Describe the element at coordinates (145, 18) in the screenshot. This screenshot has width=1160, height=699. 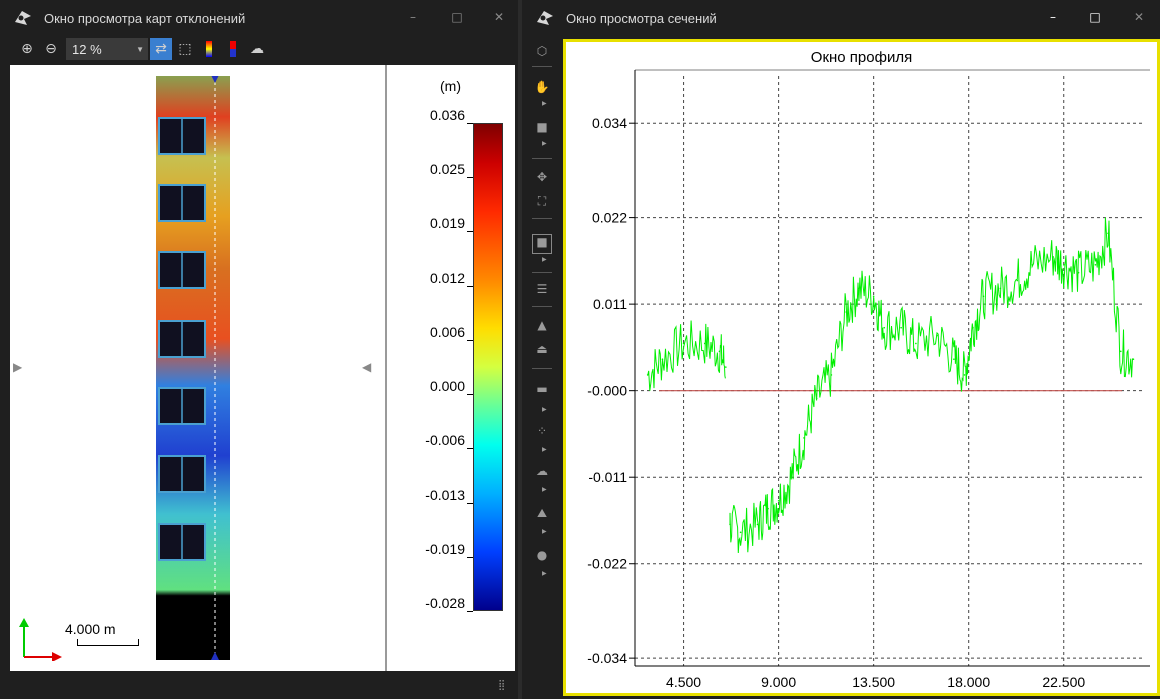
I see `deviation-map-title: Окно просмотра карт отклонений` at that location.